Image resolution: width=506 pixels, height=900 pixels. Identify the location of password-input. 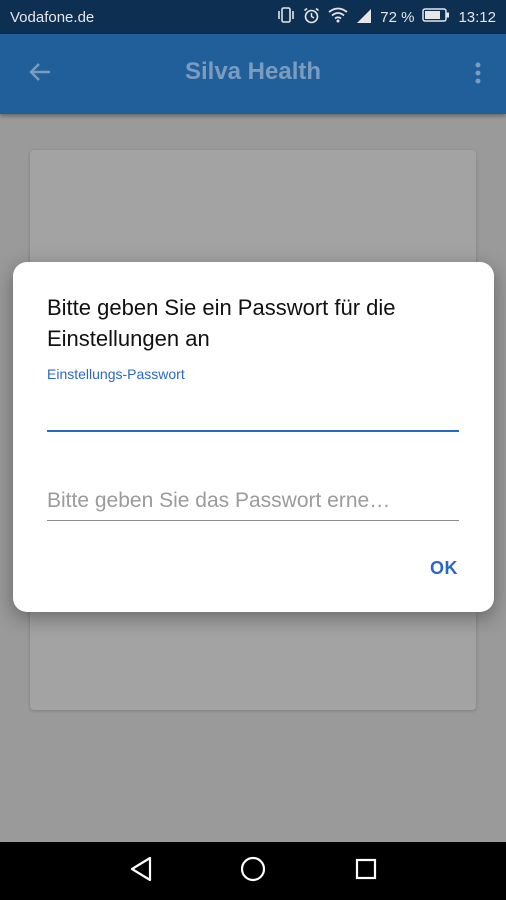
(253, 411).